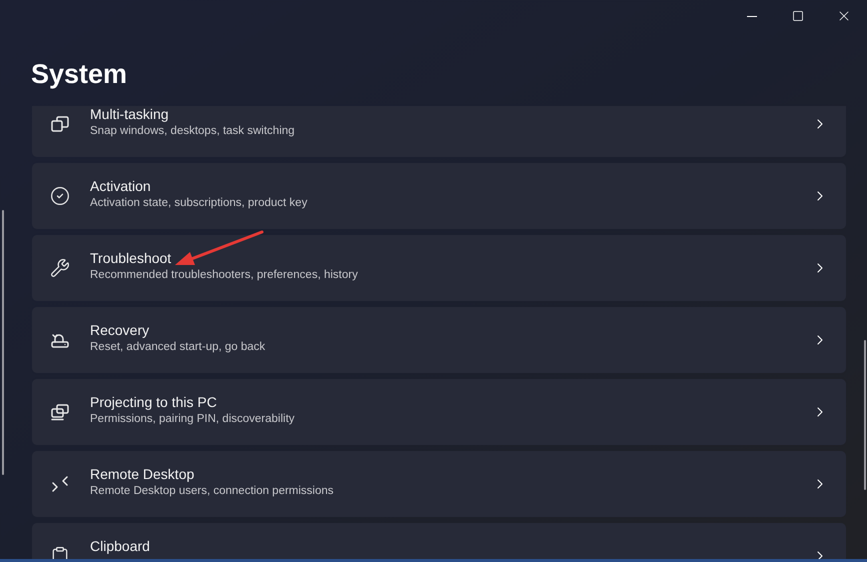 The image size is (867, 562). Describe the element at coordinates (79, 74) in the screenshot. I see `page-title: System` at that location.